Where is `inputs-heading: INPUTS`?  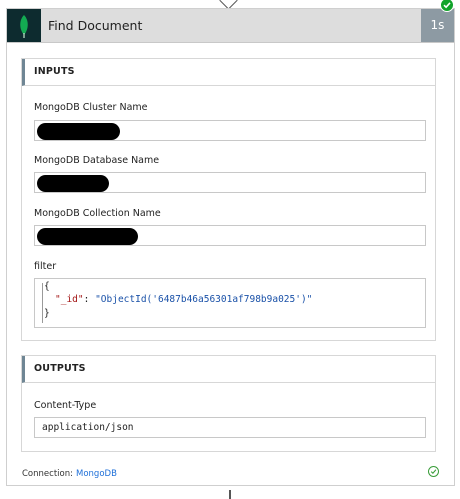
inputs-heading: INPUTS is located at coordinates (228, 72).